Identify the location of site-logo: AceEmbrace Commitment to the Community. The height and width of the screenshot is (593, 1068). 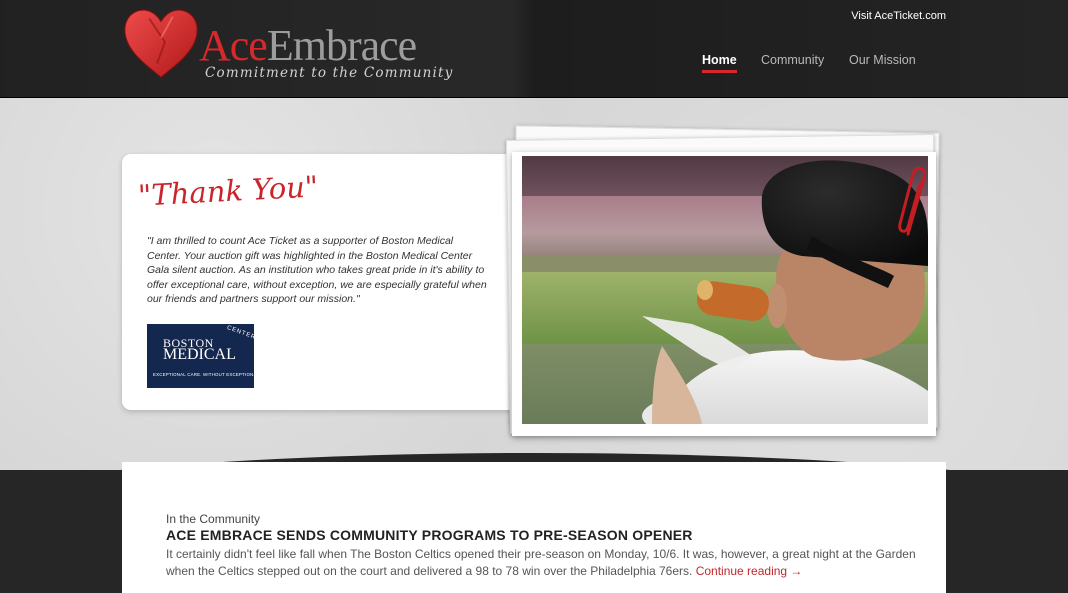
(287, 46).